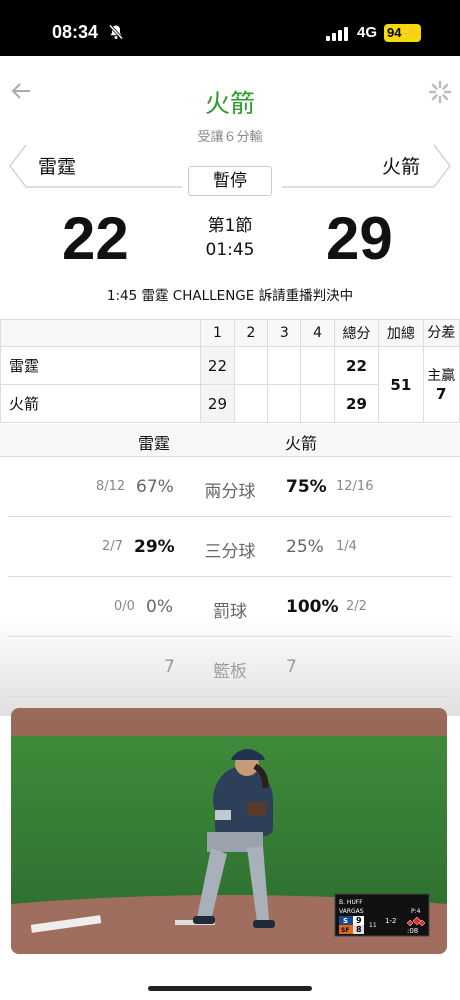 This screenshot has width=460, height=1000. Describe the element at coordinates (230, 226) in the screenshot. I see `period-label: 第1節` at that location.